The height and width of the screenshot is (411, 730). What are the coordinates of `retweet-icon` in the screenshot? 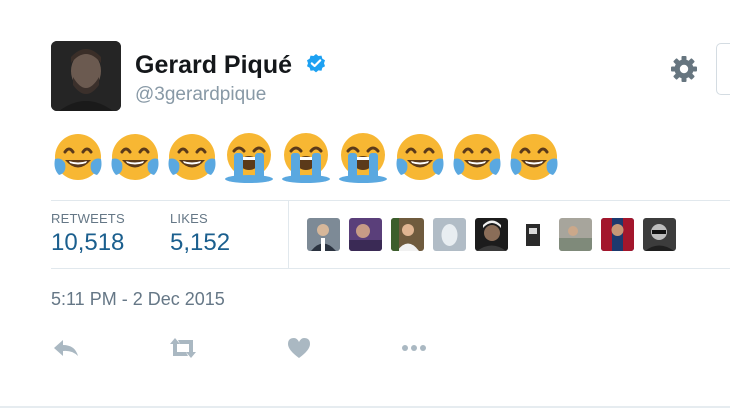 It's located at (183, 348).